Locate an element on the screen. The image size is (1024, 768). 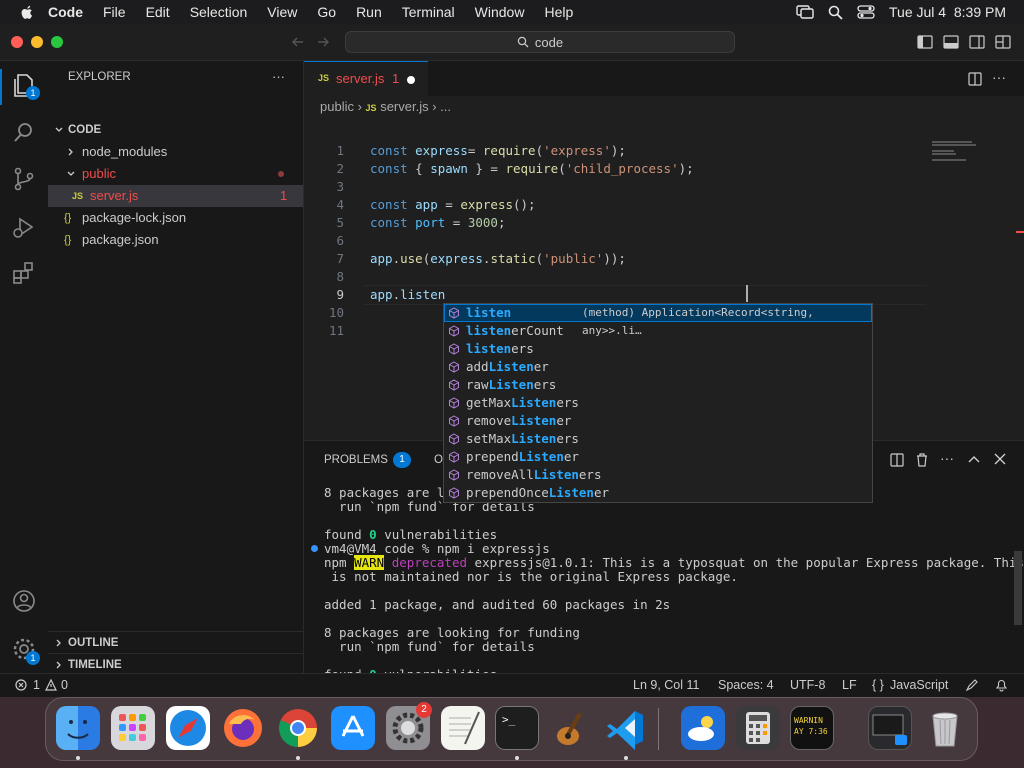
screen-mirroring-icon is located at coordinates (805, 12).